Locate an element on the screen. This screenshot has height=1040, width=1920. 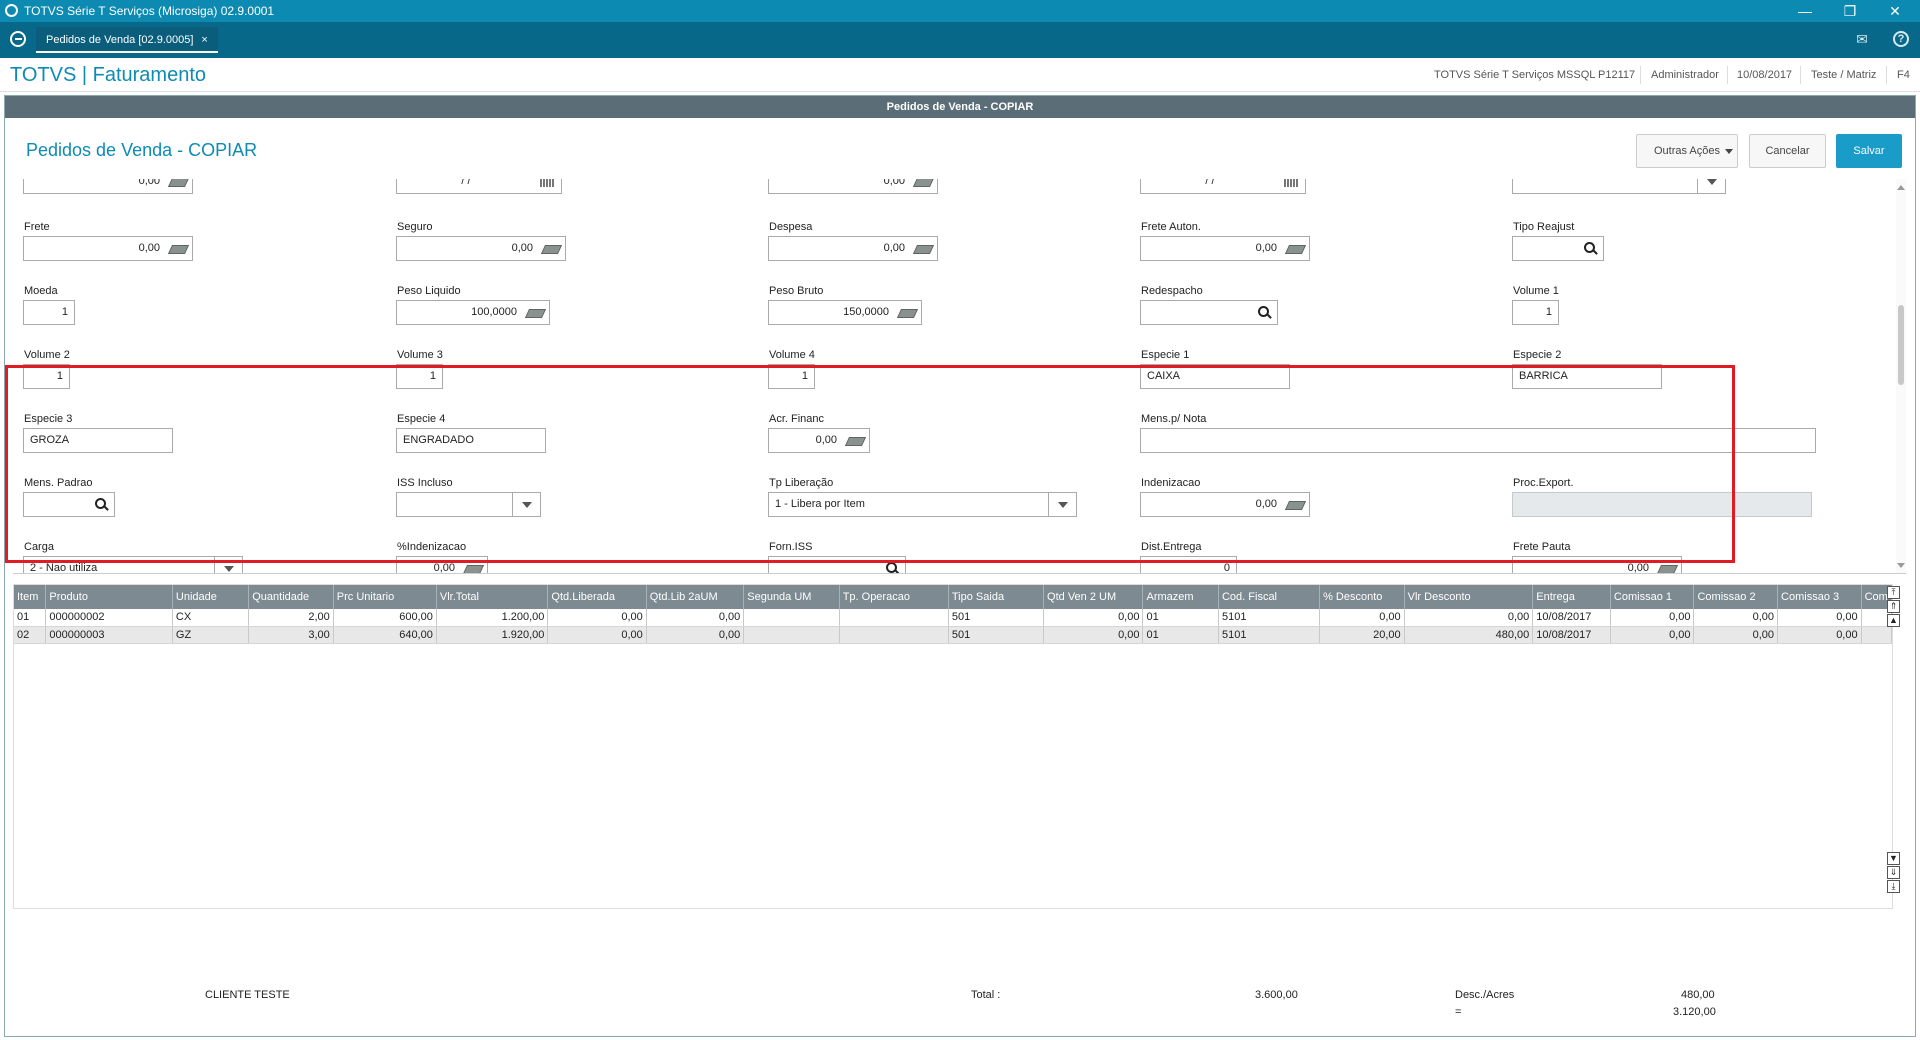
column-header: Comissao 3 is located at coordinates (1819, 597).